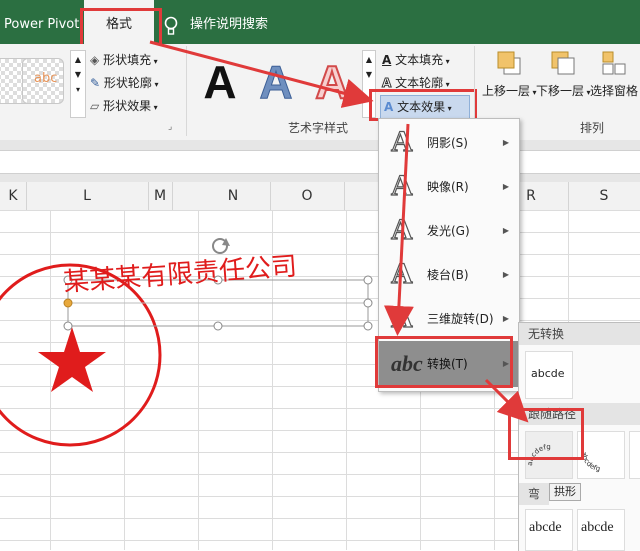  I want to click on arrow-effects-to-transform, so click(398, 229).